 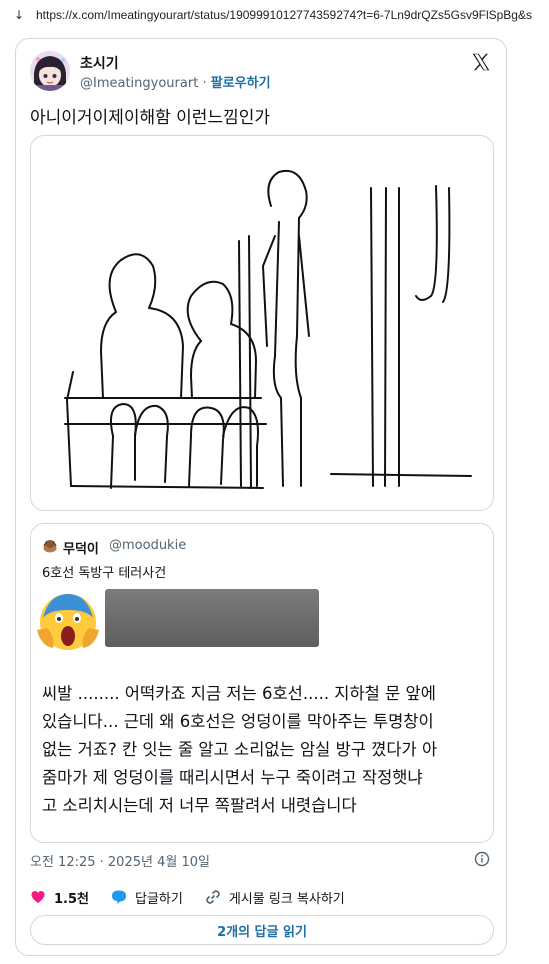 I want to click on copy-link-button: 게시물 링크 복사하기, so click(x=275, y=897).